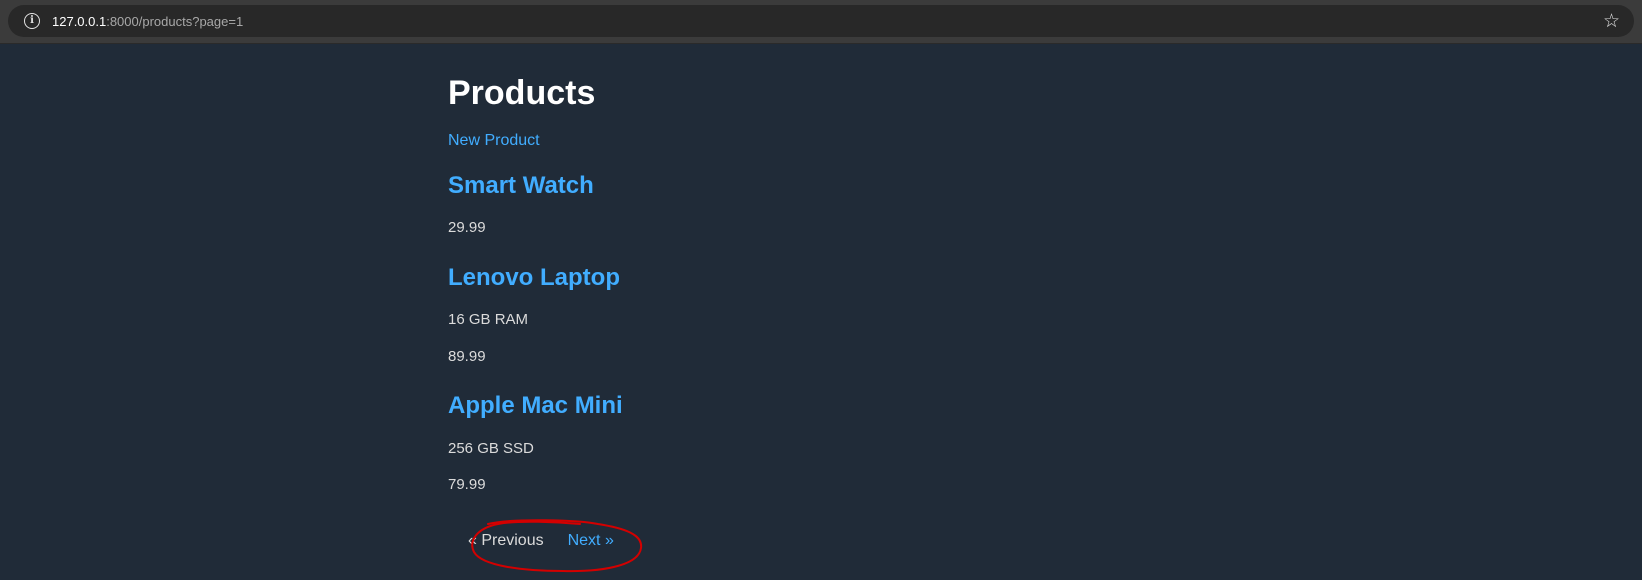 The height and width of the screenshot is (580, 1642). Describe the element at coordinates (534, 278) in the screenshot. I see `product-name-link: Lenovo Laptop` at that location.